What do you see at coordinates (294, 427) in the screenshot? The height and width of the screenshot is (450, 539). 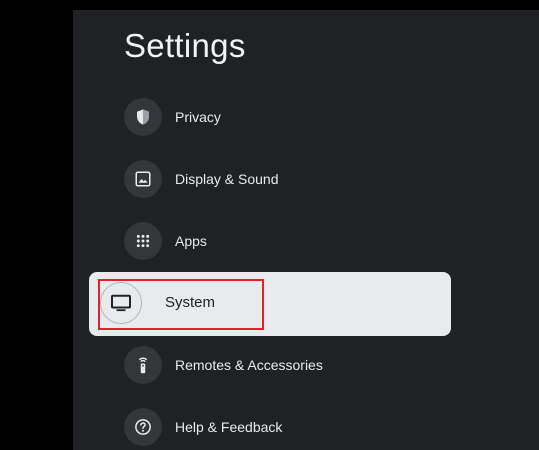 I see `menu-item-help-feedback: Help & Feedback` at bounding box center [294, 427].